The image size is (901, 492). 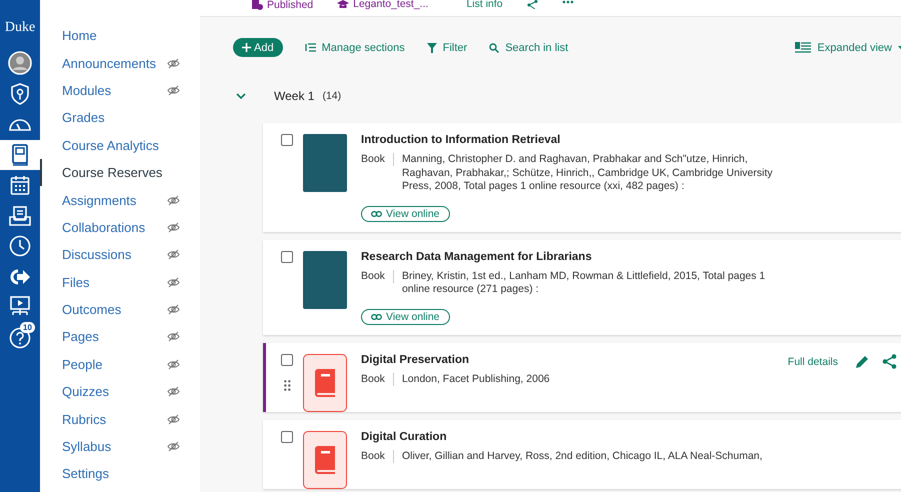 What do you see at coordinates (528, 48) in the screenshot?
I see `search-button: Search in list` at bounding box center [528, 48].